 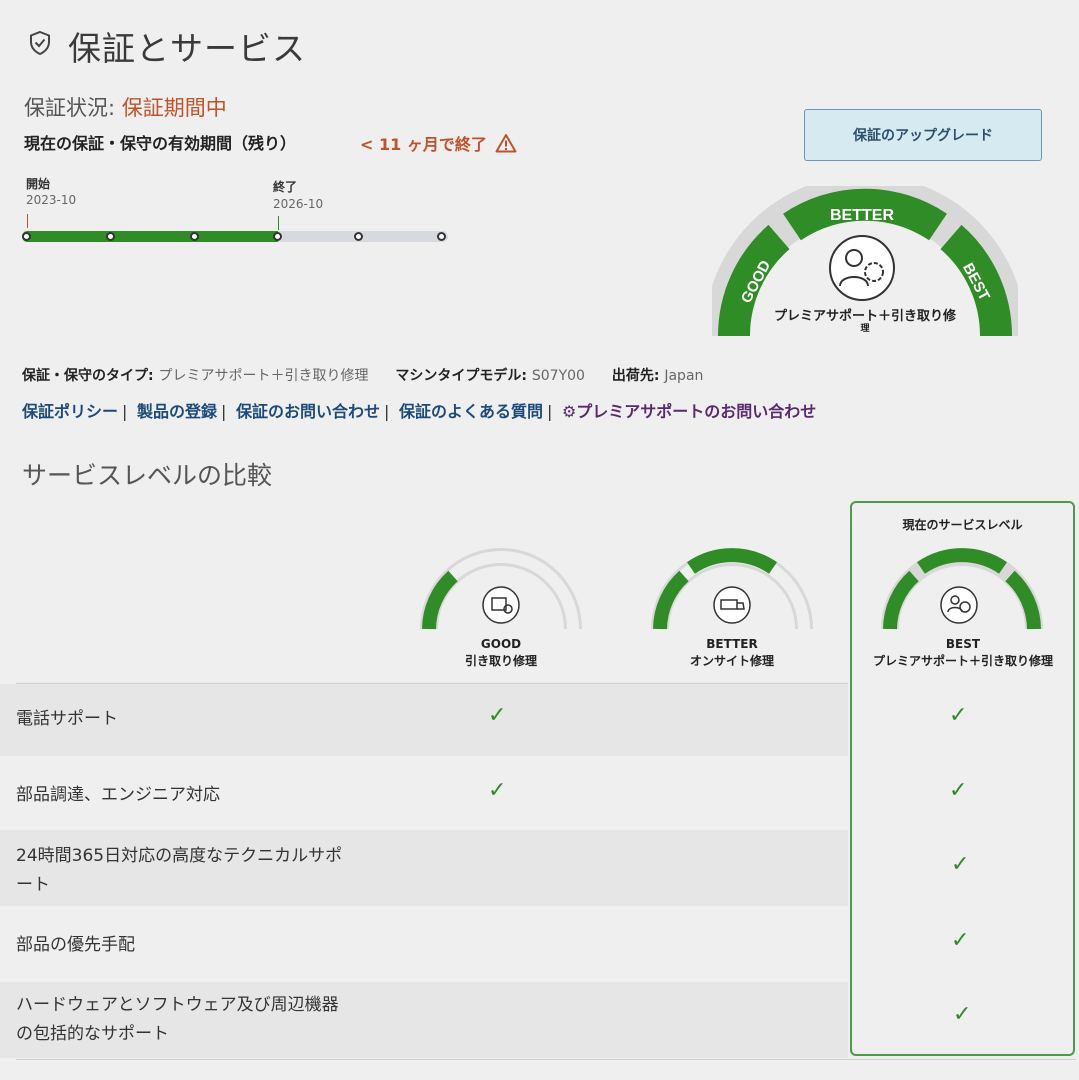 What do you see at coordinates (67, 719) in the screenshot?
I see `feature-label: 電話サポート` at bounding box center [67, 719].